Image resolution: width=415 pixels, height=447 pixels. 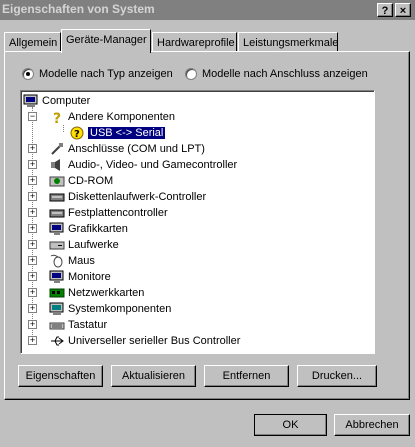 What do you see at coordinates (89, 277) in the screenshot?
I see `tree-label: Monitore` at bounding box center [89, 277].